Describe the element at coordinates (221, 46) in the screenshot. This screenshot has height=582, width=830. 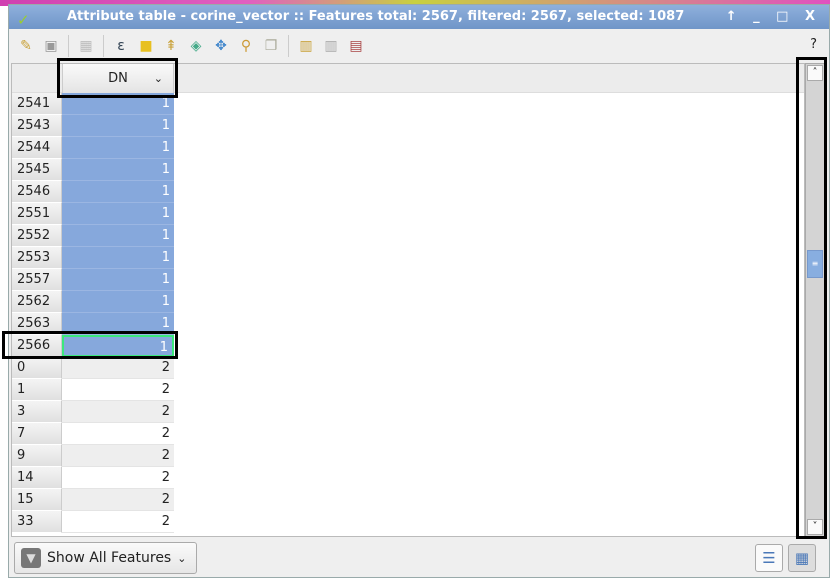
I see `pan-to-selection-icon: ✥` at that location.